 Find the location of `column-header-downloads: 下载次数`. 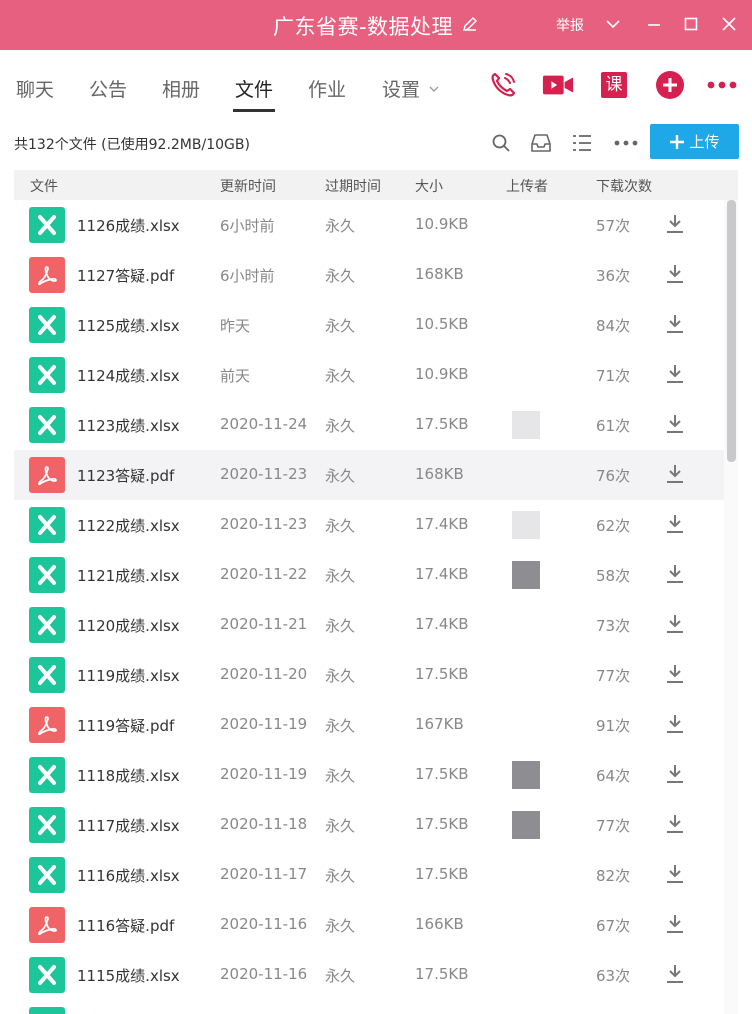

column-header-downloads: 下载次数 is located at coordinates (624, 186).